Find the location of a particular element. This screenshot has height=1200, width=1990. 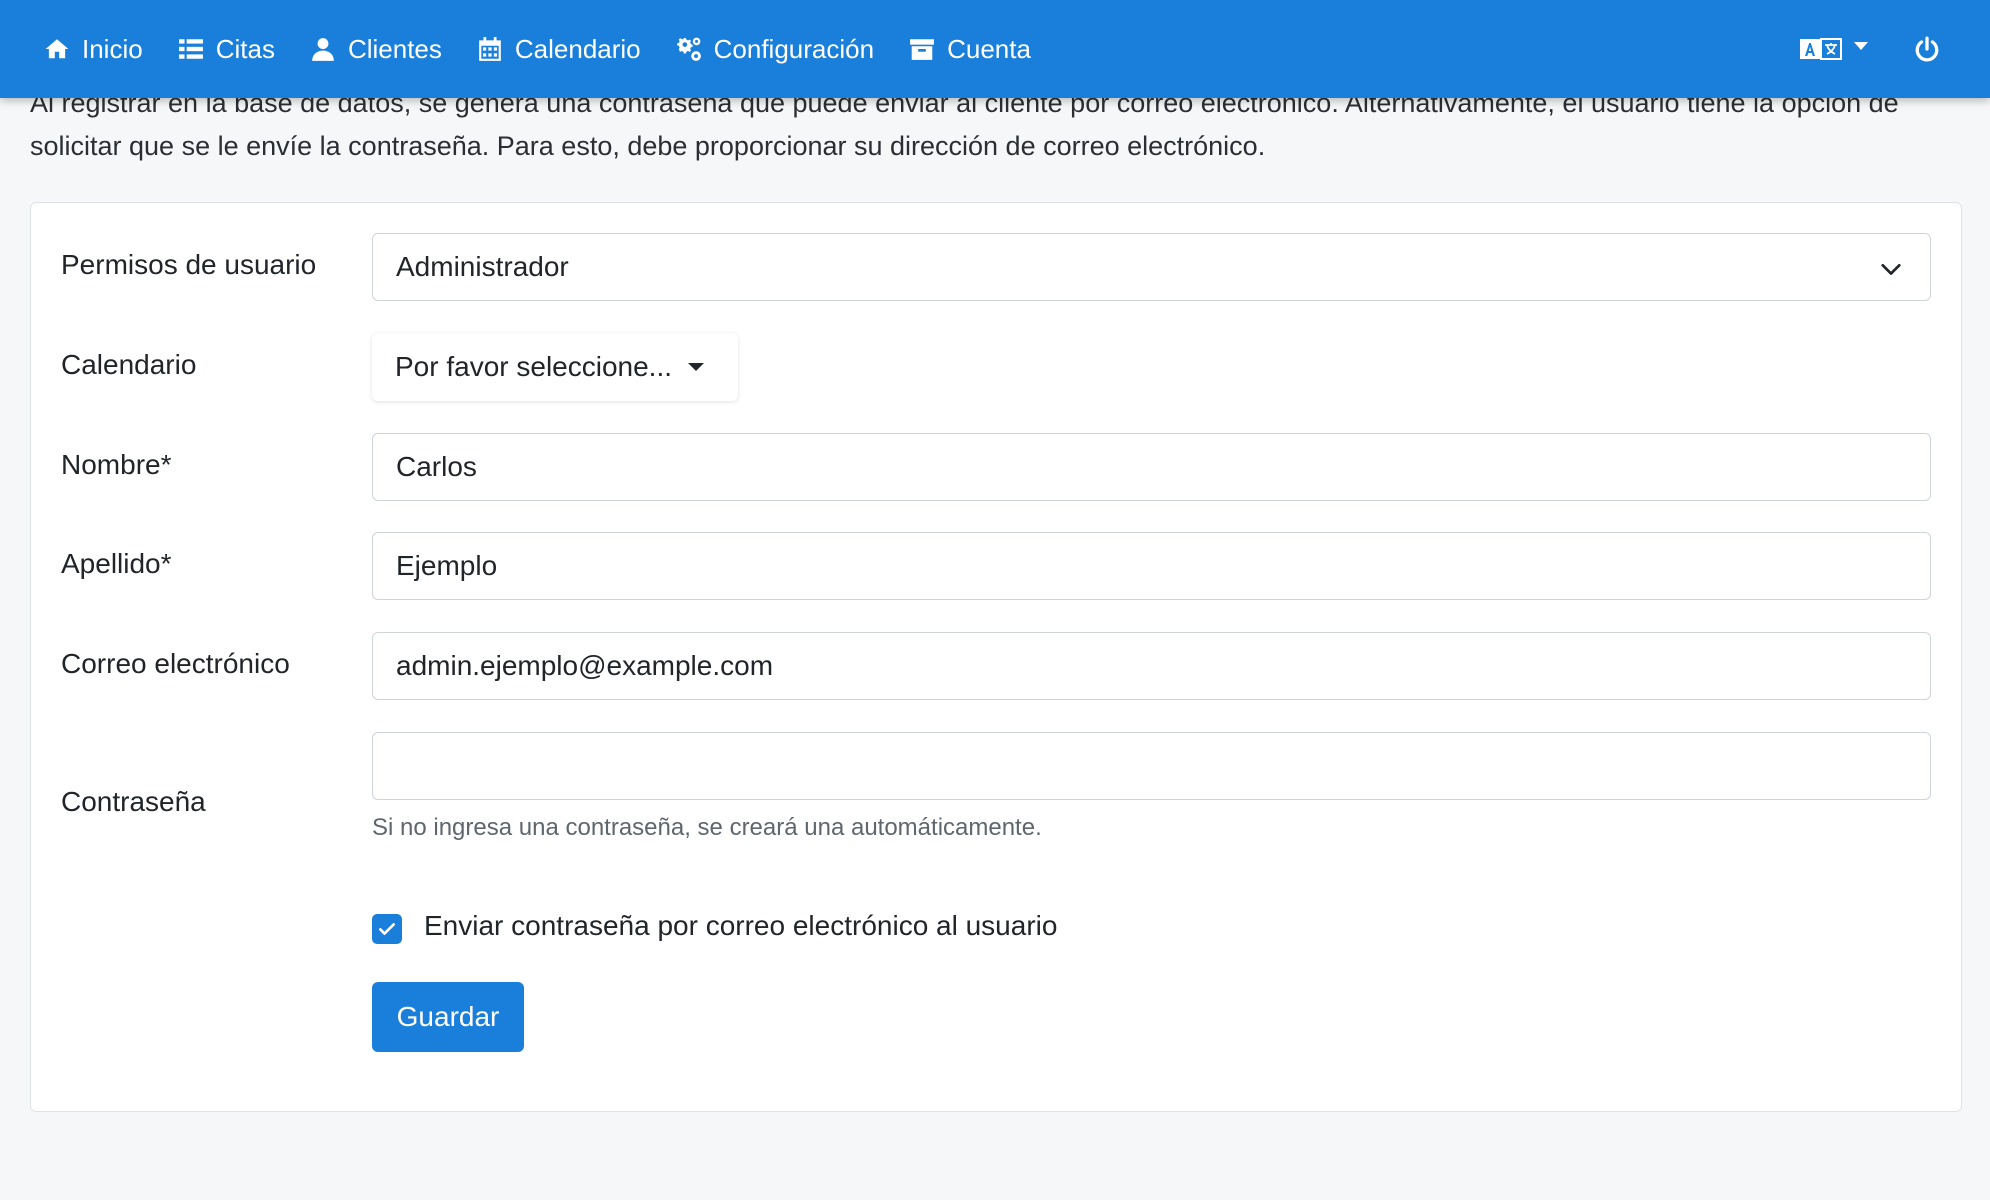

nav-item-calendario: Calendario is located at coordinates (559, 49).